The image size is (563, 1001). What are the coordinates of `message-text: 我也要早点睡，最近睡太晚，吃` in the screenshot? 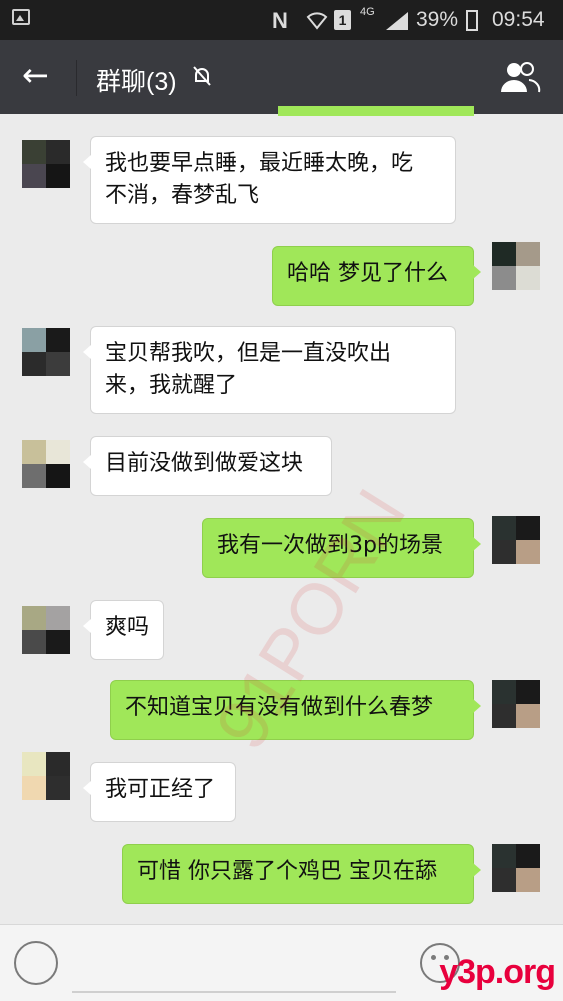 It's located at (259, 163).